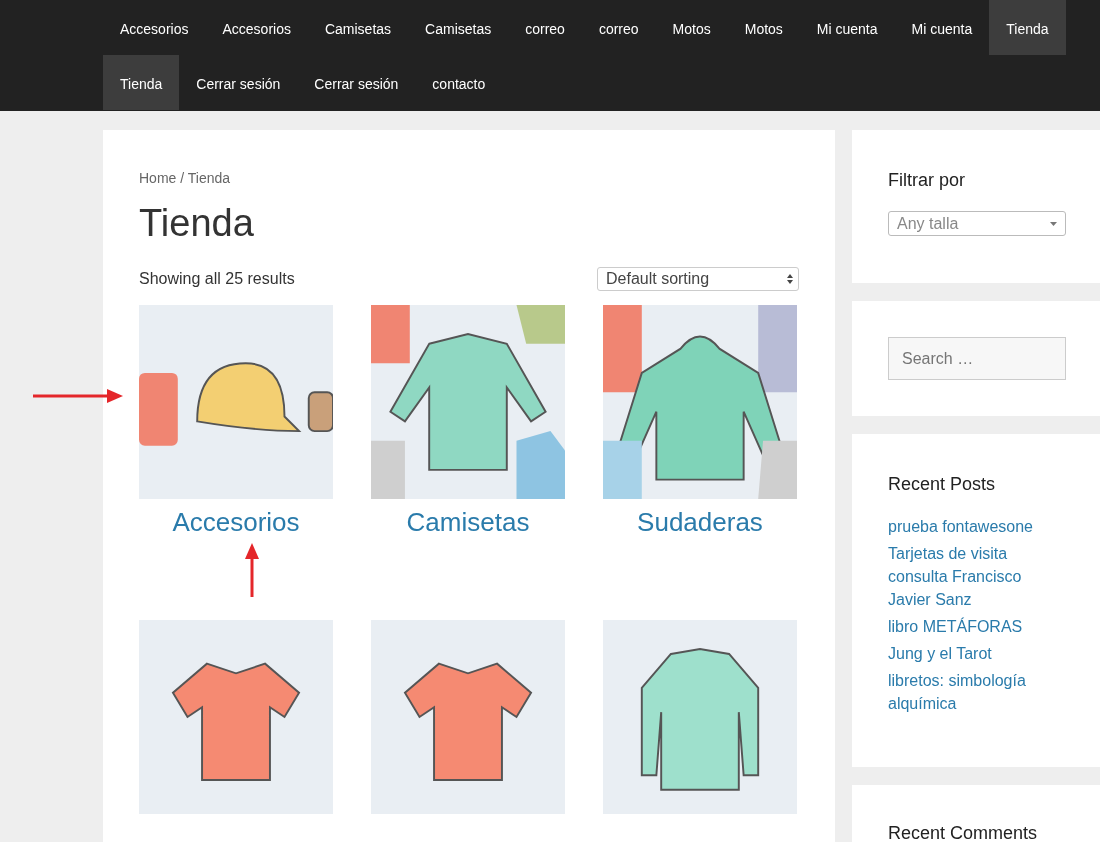 This screenshot has height=842, width=1100. What do you see at coordinates (927, 180) in the screenshot?
I see `widget-title: Filtrar por` at bounding box center [927, 180].